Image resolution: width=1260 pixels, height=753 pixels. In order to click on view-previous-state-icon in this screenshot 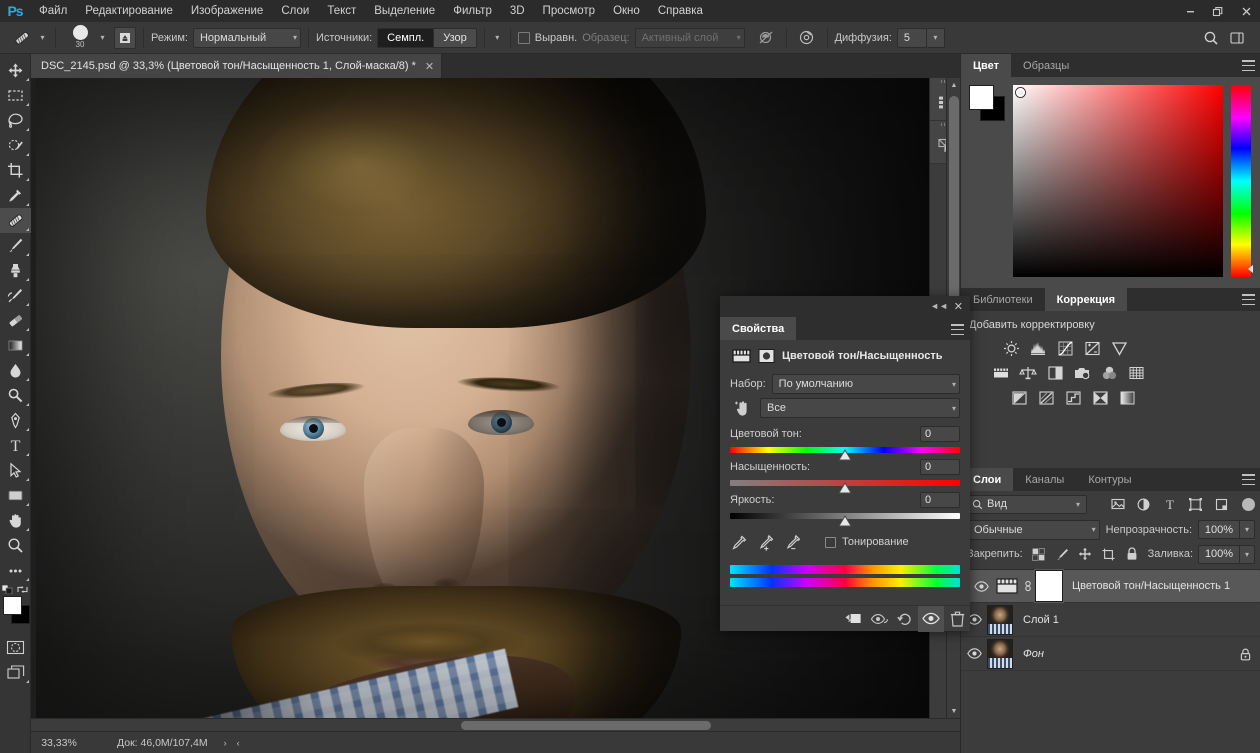, I will do `click(879, 619)`.